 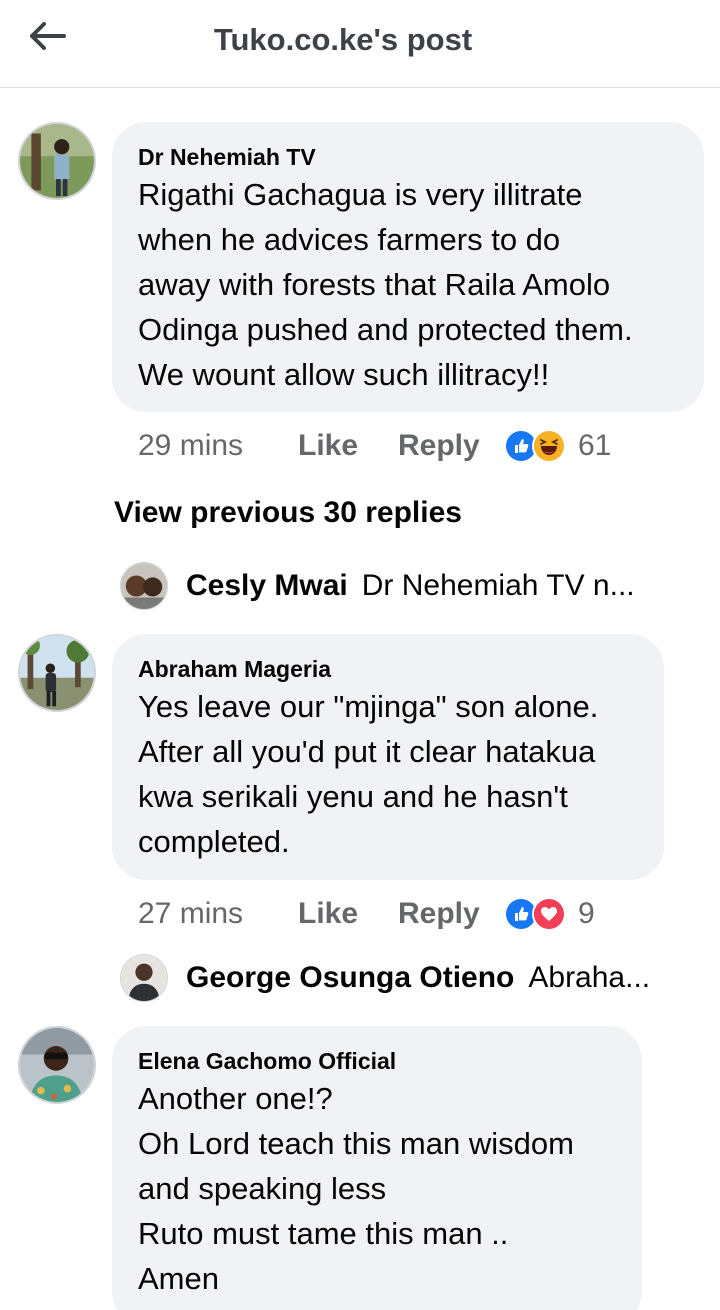 I want to click on reply-author: George Osunga Otieno, so click(x=350, y=978).